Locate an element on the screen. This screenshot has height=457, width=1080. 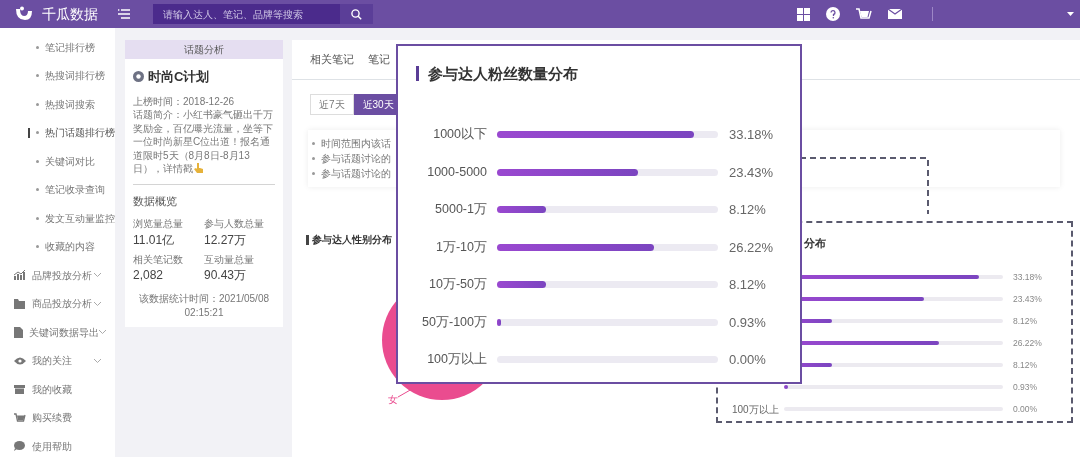
stat-value: 90.43万 is located at coordinates (226, 275).